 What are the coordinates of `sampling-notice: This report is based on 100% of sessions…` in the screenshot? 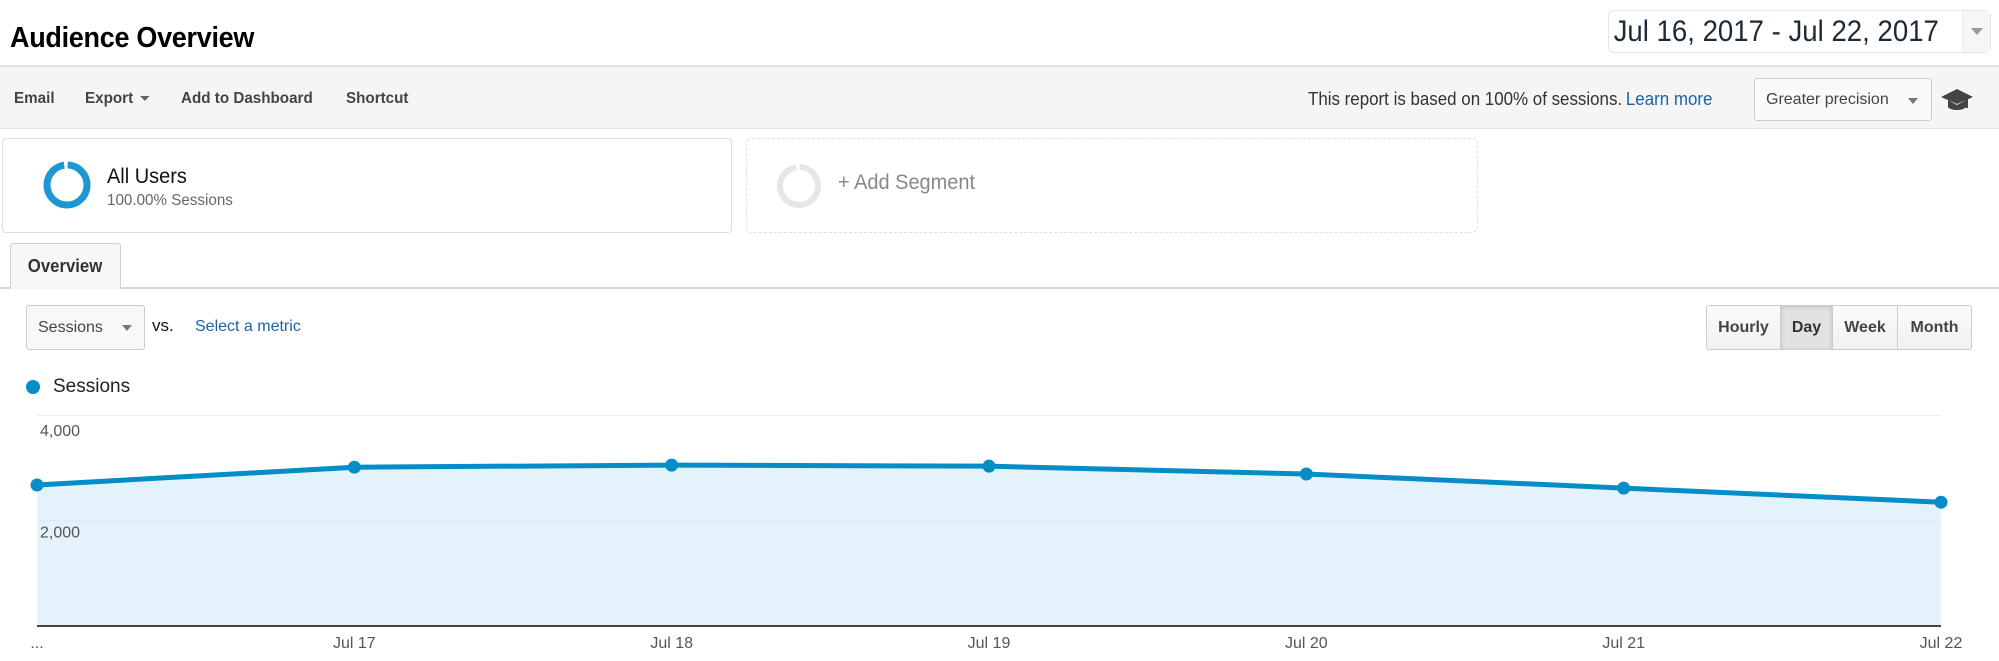 It's located at (1510, 99).